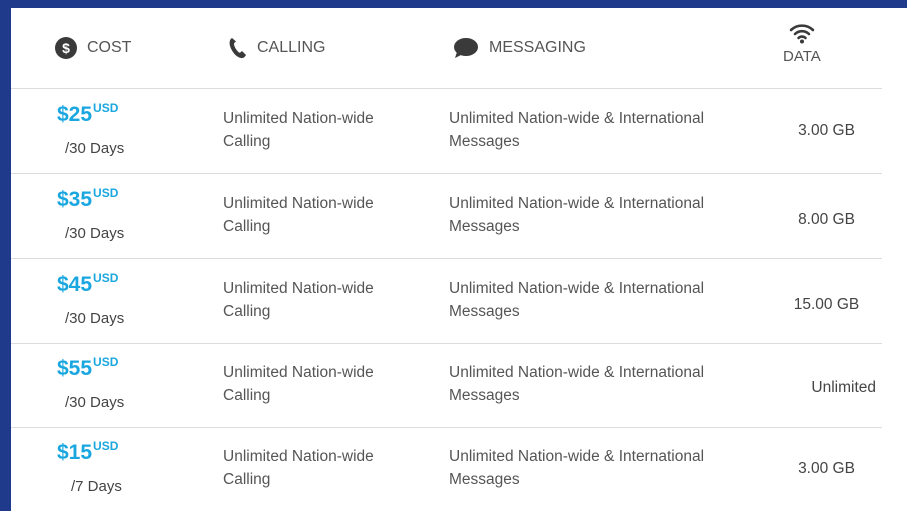 This screenshot has height=511, width=907. What do you see at coordinates (537, 47) in the screenshot?
I see `header-messaging-label: MESSAGING` at bounding box center [537, 47].